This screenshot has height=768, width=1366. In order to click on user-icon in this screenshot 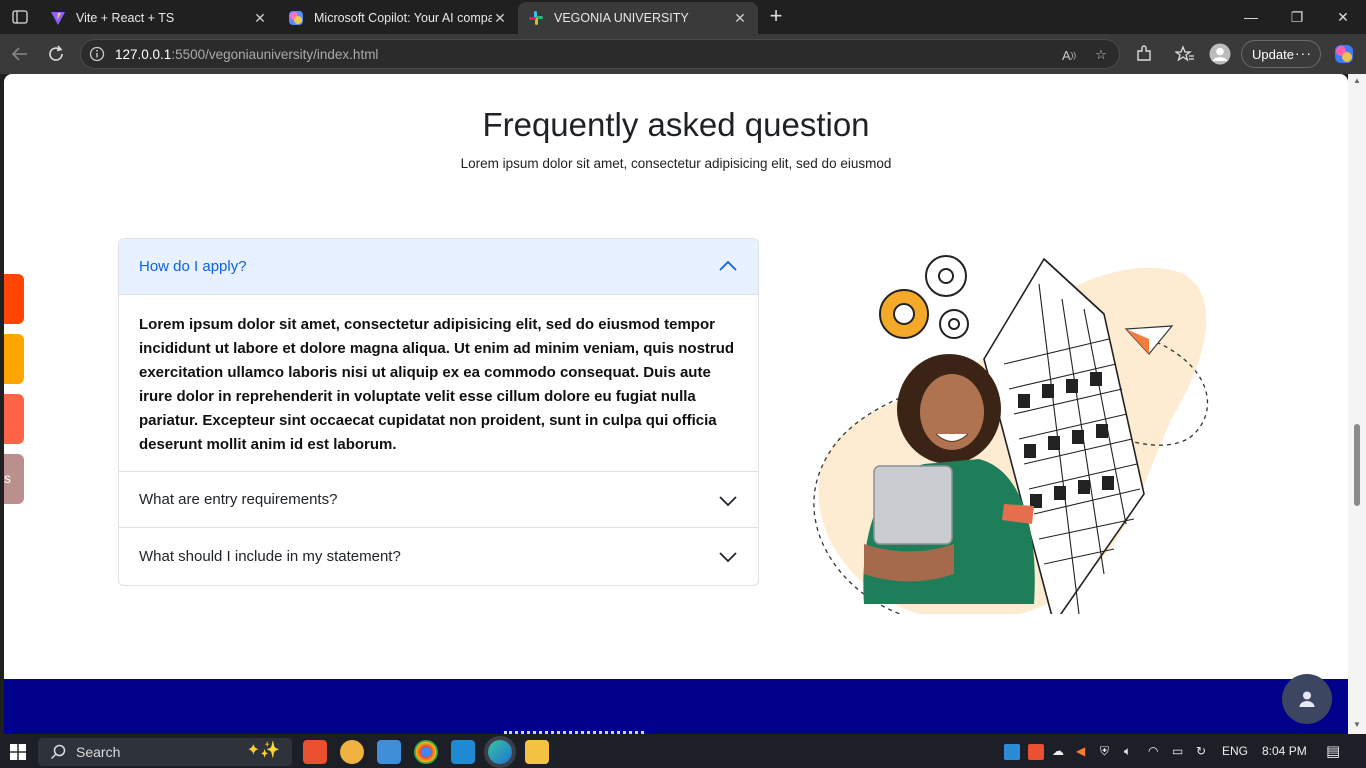, I will do `click(1307, 699)`.